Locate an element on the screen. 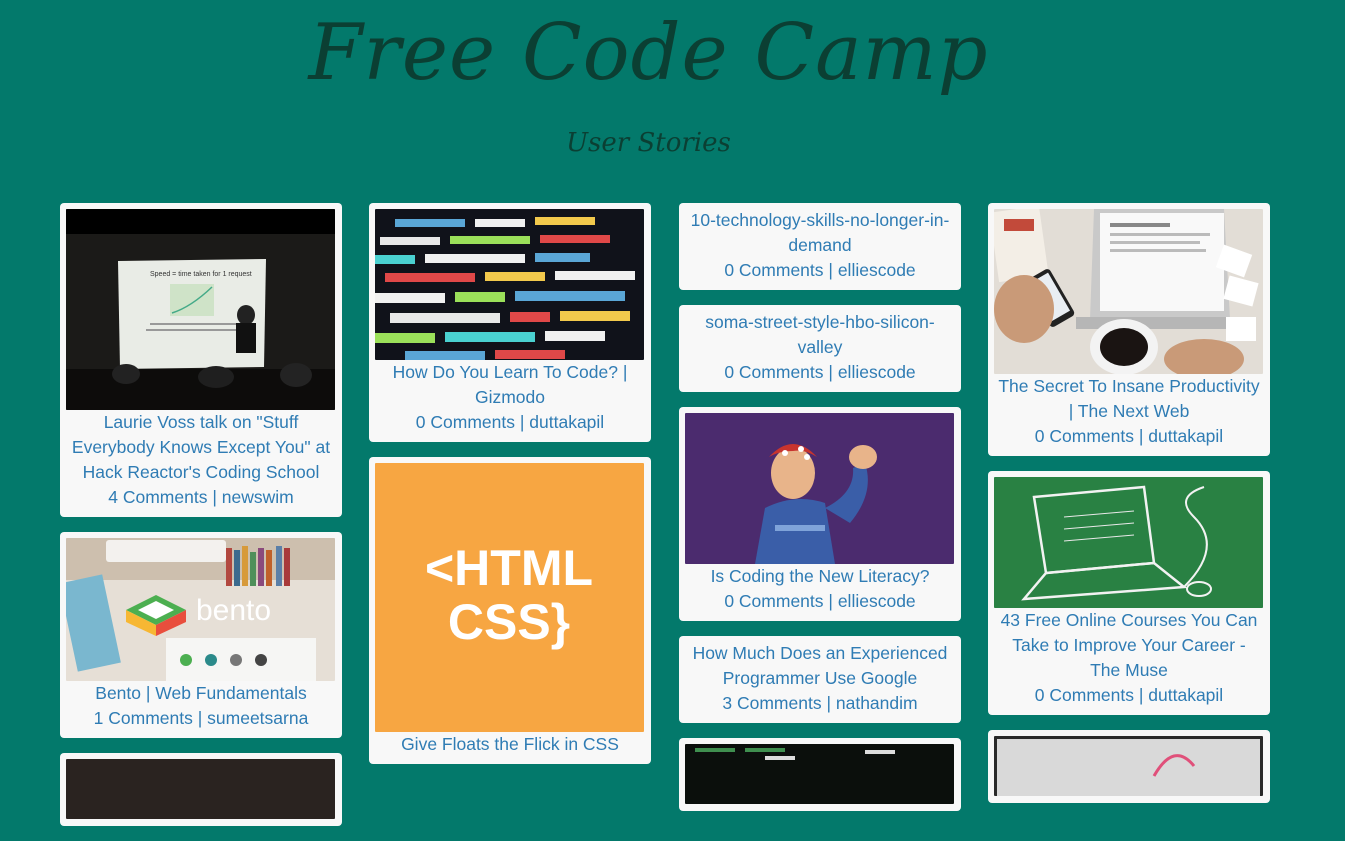 This screenshot has width=1345, height=841. story-meta: 3 Comments | nathandim is located at coordinates (820, 703).